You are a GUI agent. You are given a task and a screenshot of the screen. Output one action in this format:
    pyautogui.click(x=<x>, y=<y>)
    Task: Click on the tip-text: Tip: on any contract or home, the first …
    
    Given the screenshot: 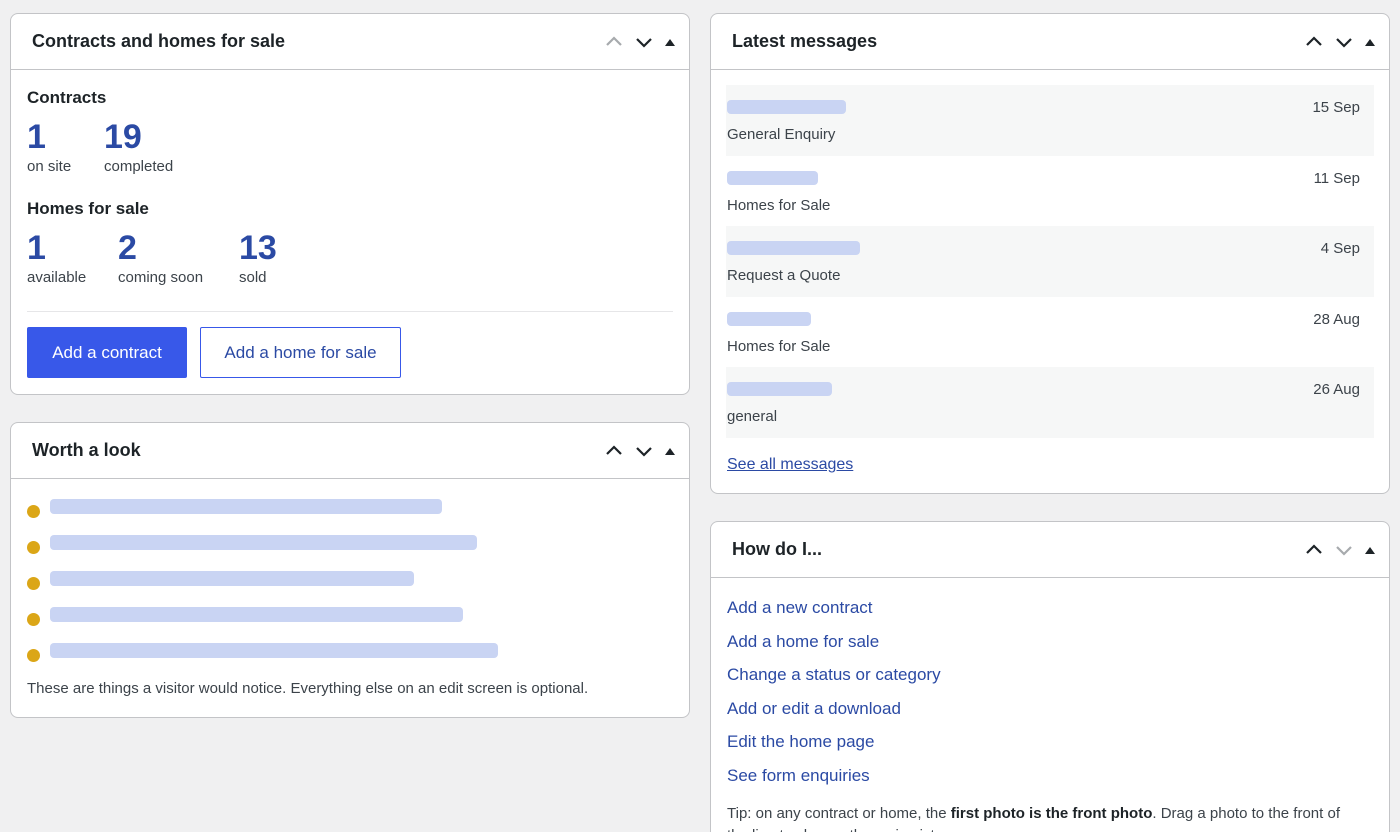 What is the action you would take?
    pyautogui.click(x=1038, y=817)
    